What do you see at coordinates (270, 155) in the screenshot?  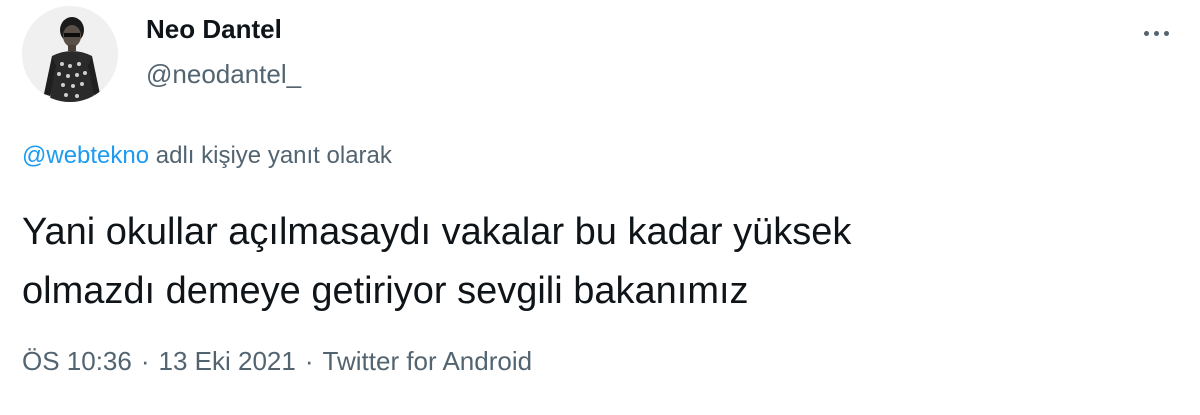 I see `reply-context-text: adlı kişiye yanıt olarak` at bounding box center [270, 155].